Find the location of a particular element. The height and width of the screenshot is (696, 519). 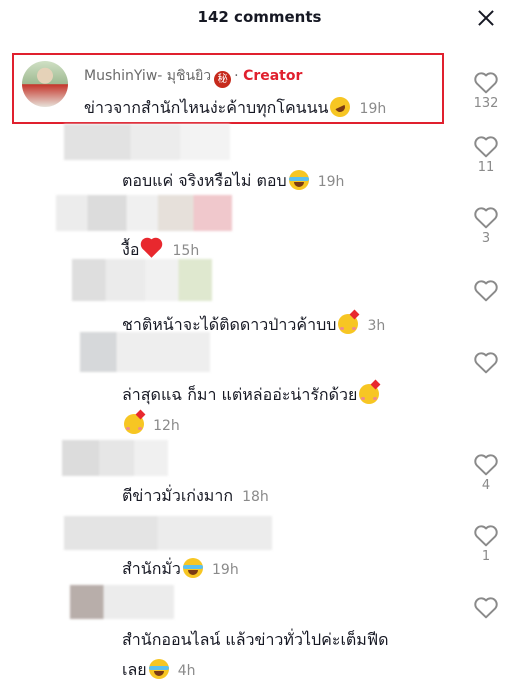

like-button: 4 is located at coordinates (486, 473).